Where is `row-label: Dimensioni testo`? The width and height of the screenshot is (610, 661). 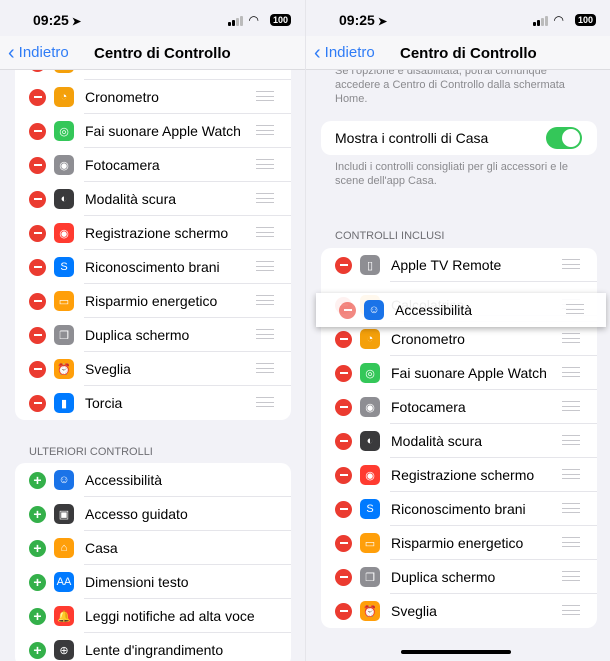
row-label: Dimensioni testo is located at coordinates (137, 582).